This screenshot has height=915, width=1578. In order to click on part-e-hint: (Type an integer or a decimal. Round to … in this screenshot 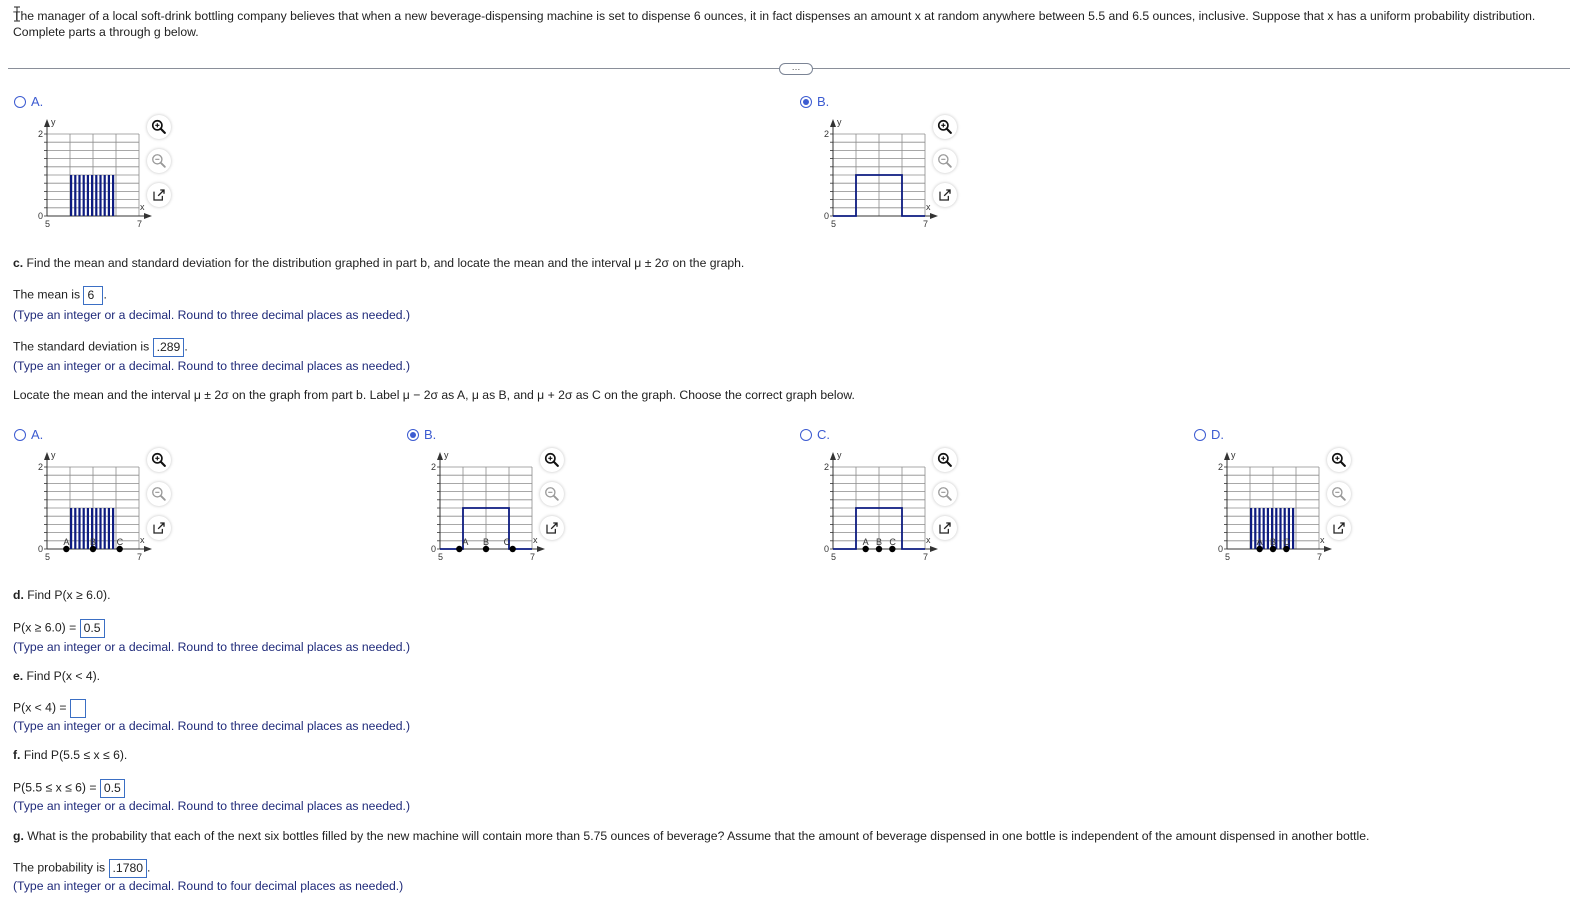, I will do `click(211, 726)`.